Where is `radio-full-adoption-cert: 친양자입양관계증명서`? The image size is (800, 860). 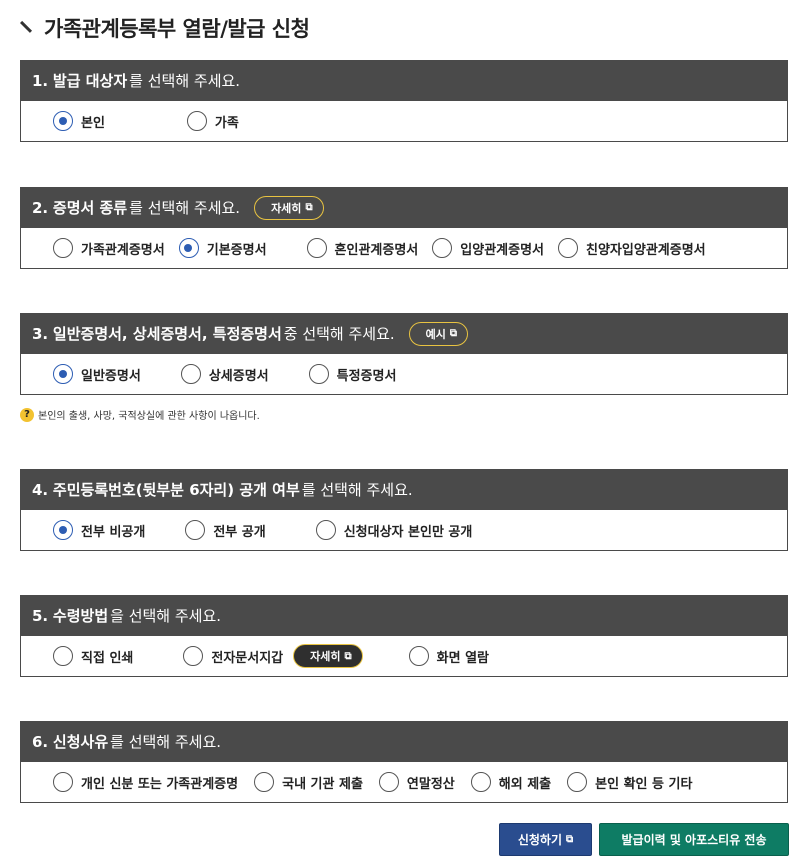
radio-full-adoption-cert: 친양자입양관계증명서 is located at coordinates (632, 248).